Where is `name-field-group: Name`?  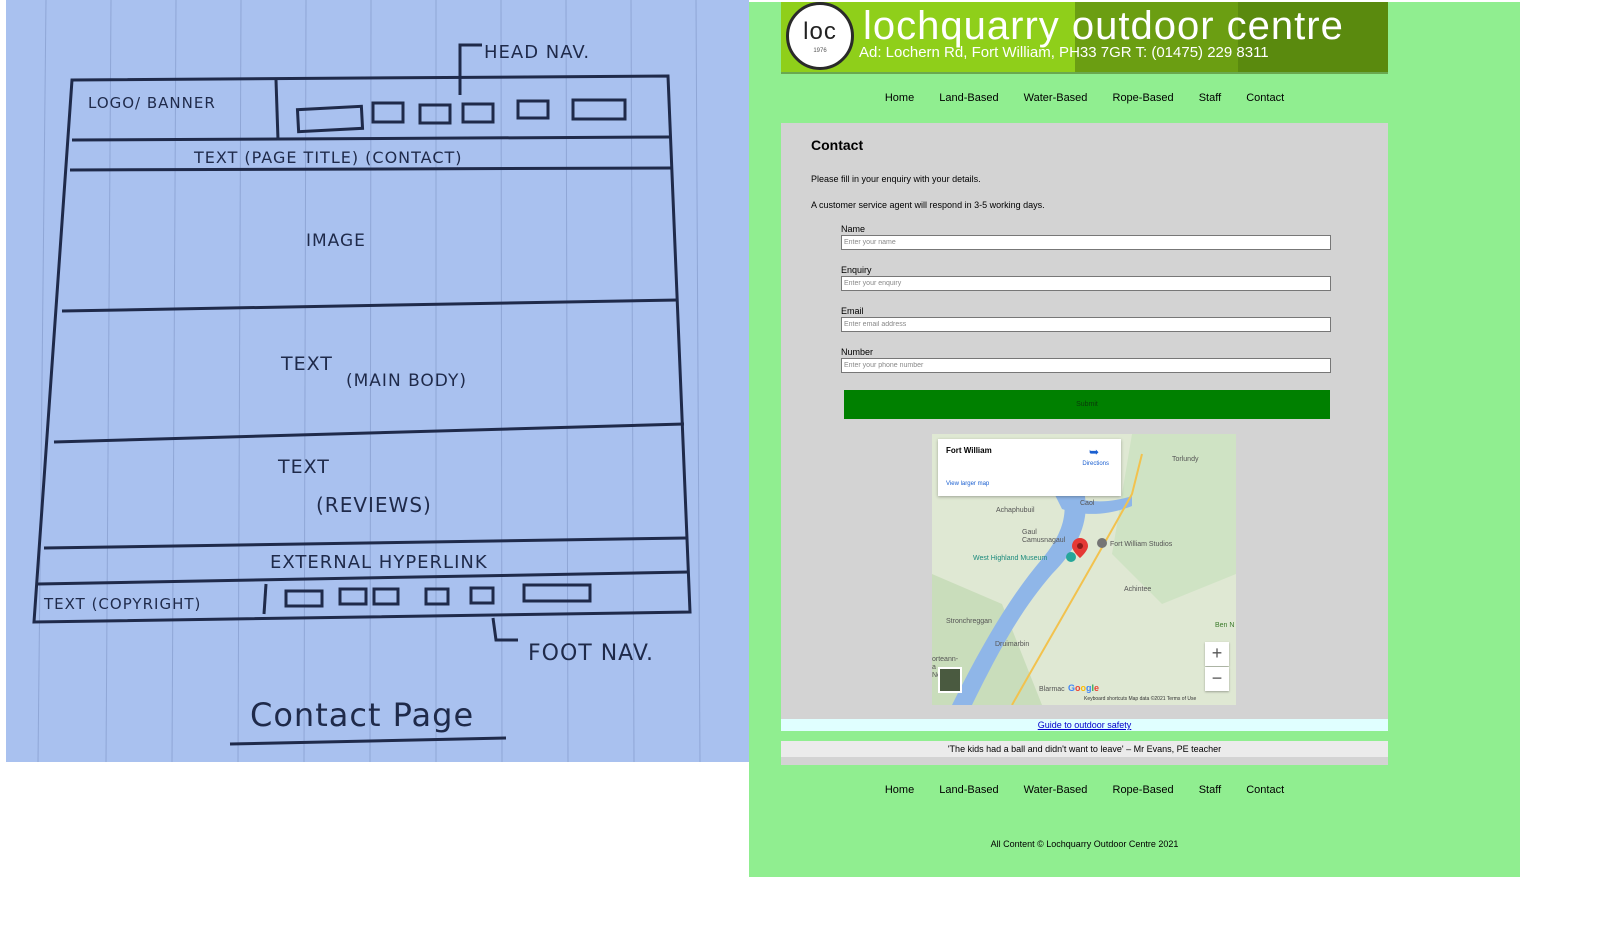 name-field-group: Name is located at coordinates (1086, 237).